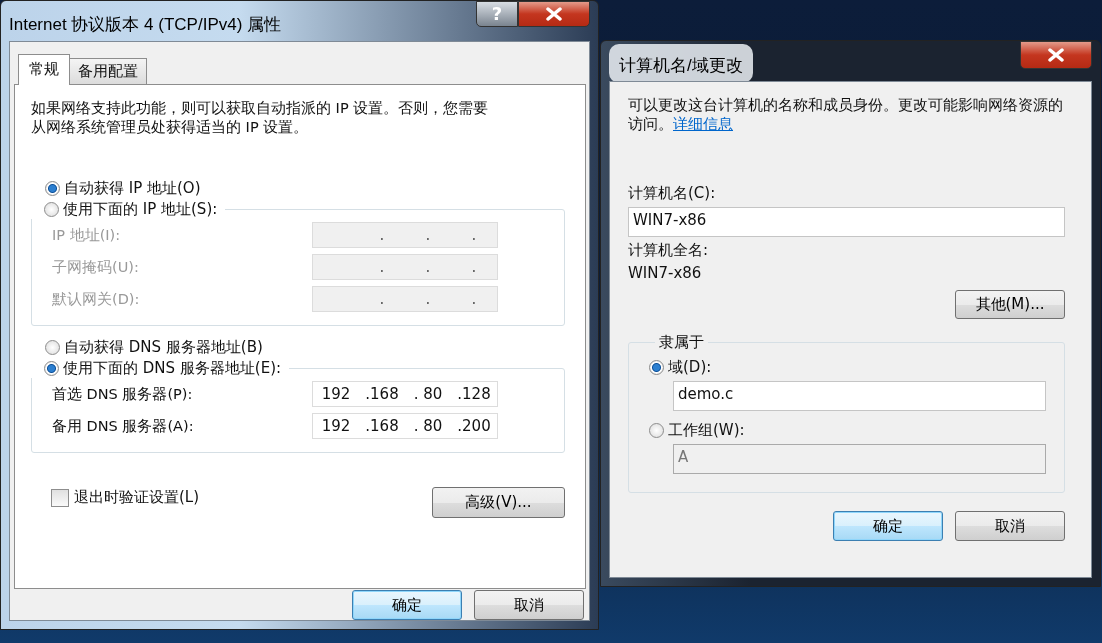 The height and width of the screenshot is (643, 1102). What do you see at coordinates (122, 394) in the screenshot?
I see `field-label: 首选 DNS 服务器(P):` at bounding box center [122, 394].